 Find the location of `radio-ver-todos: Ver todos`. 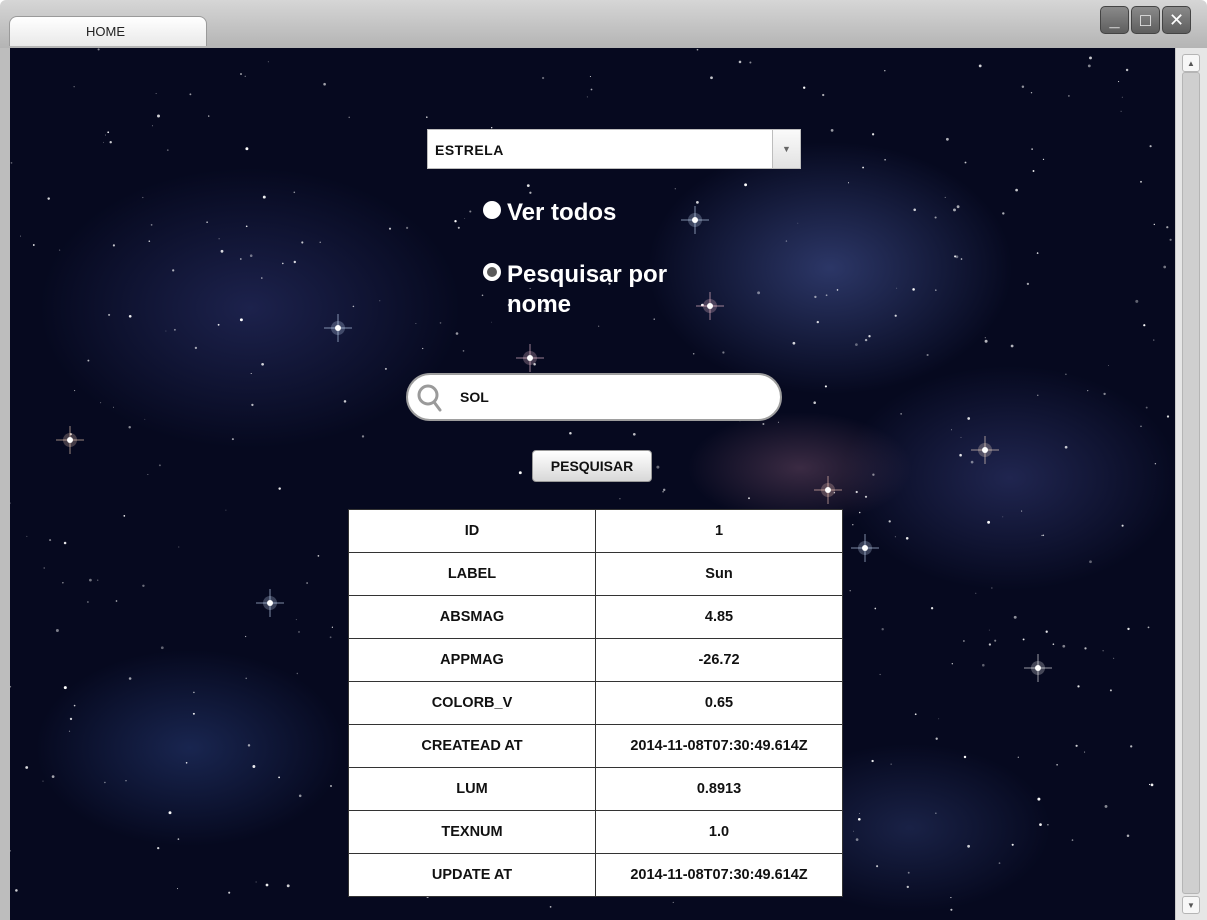

radio-ver-todos: Ver todos is located at coordinates (600, 213).